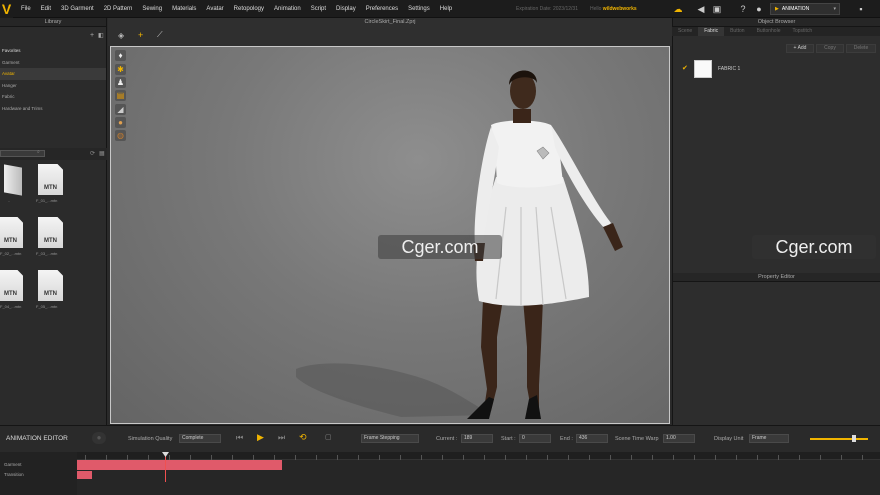 Image resolution: width=880 pixels, height=495 pixels. Describe the element at coordinates (346, 9) in the screenshot. I see `menu-display: Display` at that location.